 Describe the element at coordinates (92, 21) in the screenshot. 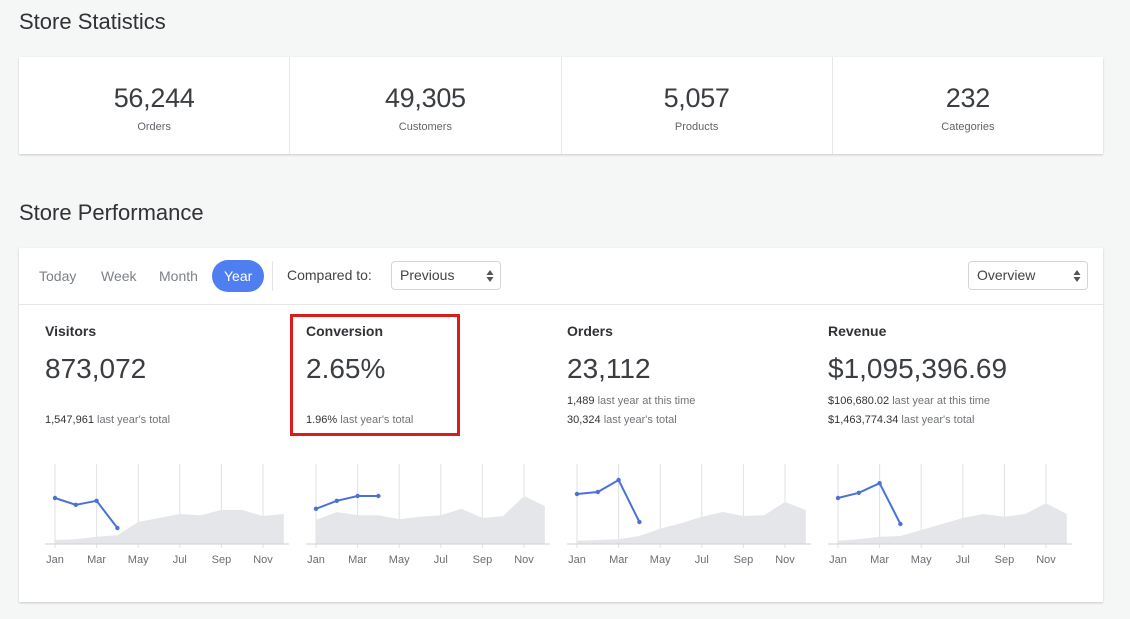

I see `store-statistics-title: Store Statistics` at that location.